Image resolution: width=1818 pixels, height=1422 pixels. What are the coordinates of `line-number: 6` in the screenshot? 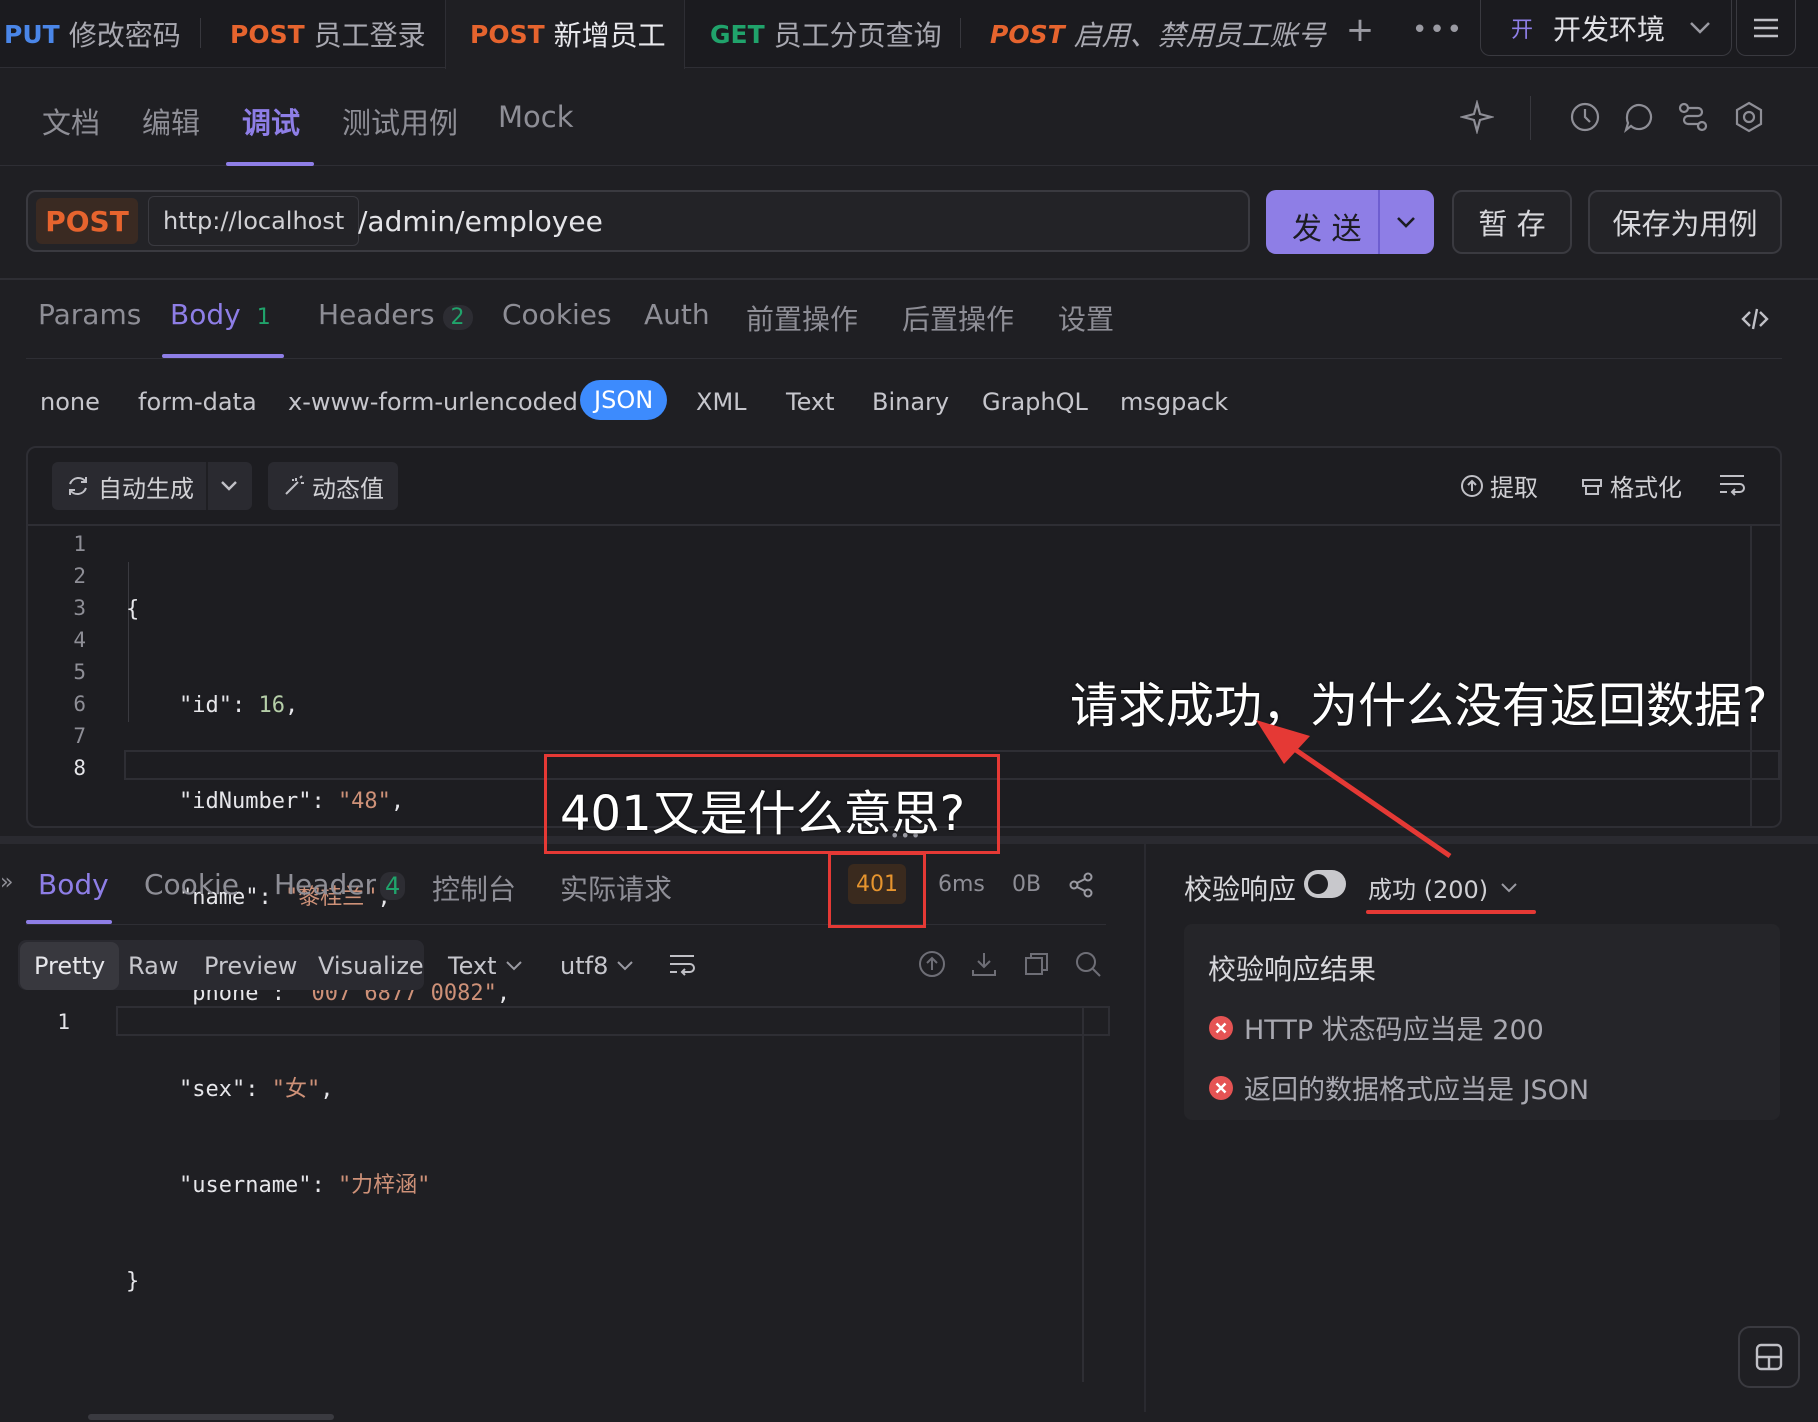 It's located at (79, 704).